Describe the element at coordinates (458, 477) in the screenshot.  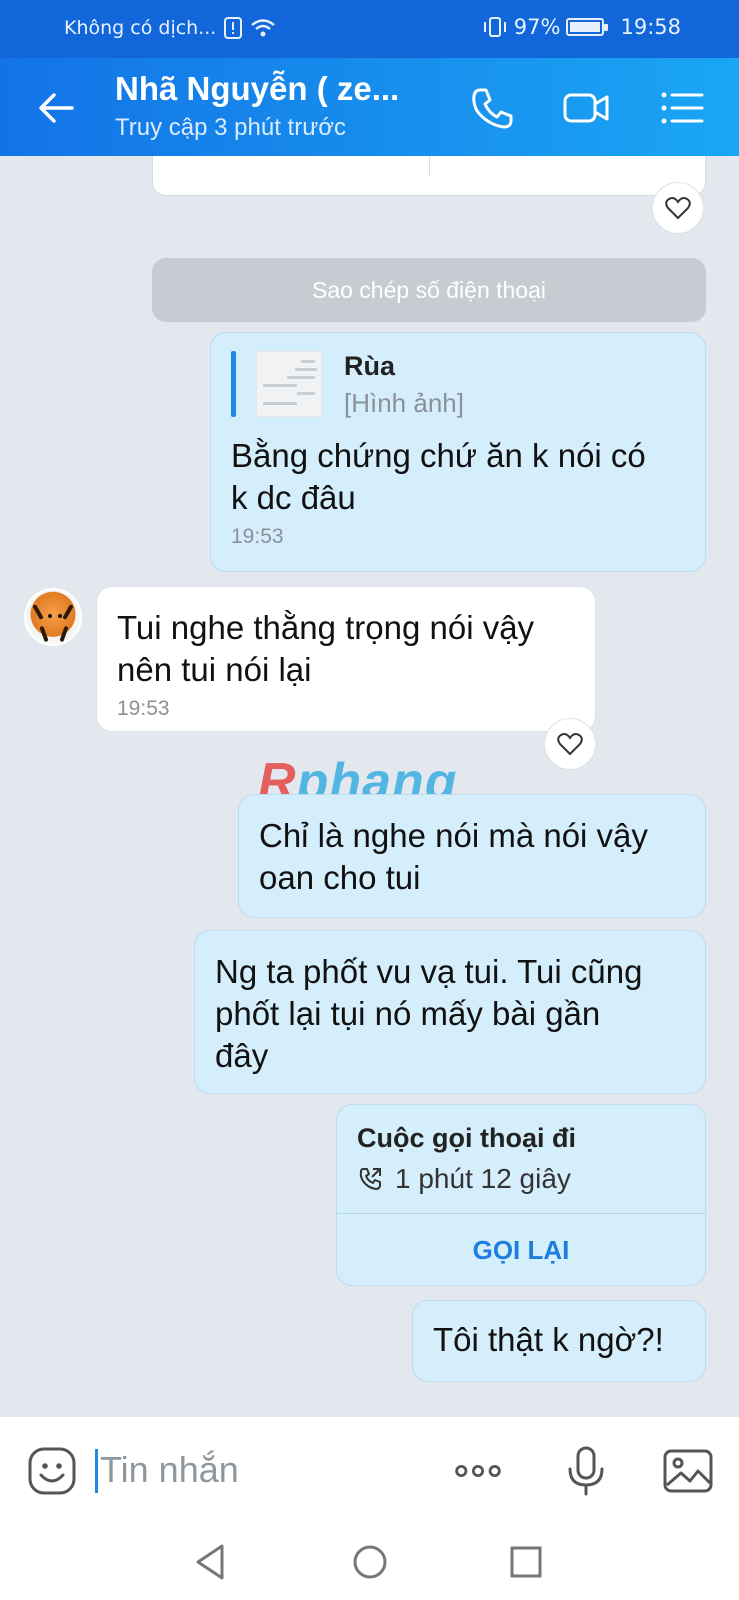
I see `message-text: Bằng chứng chứ ăn k nói có k dc đâu` at that location.